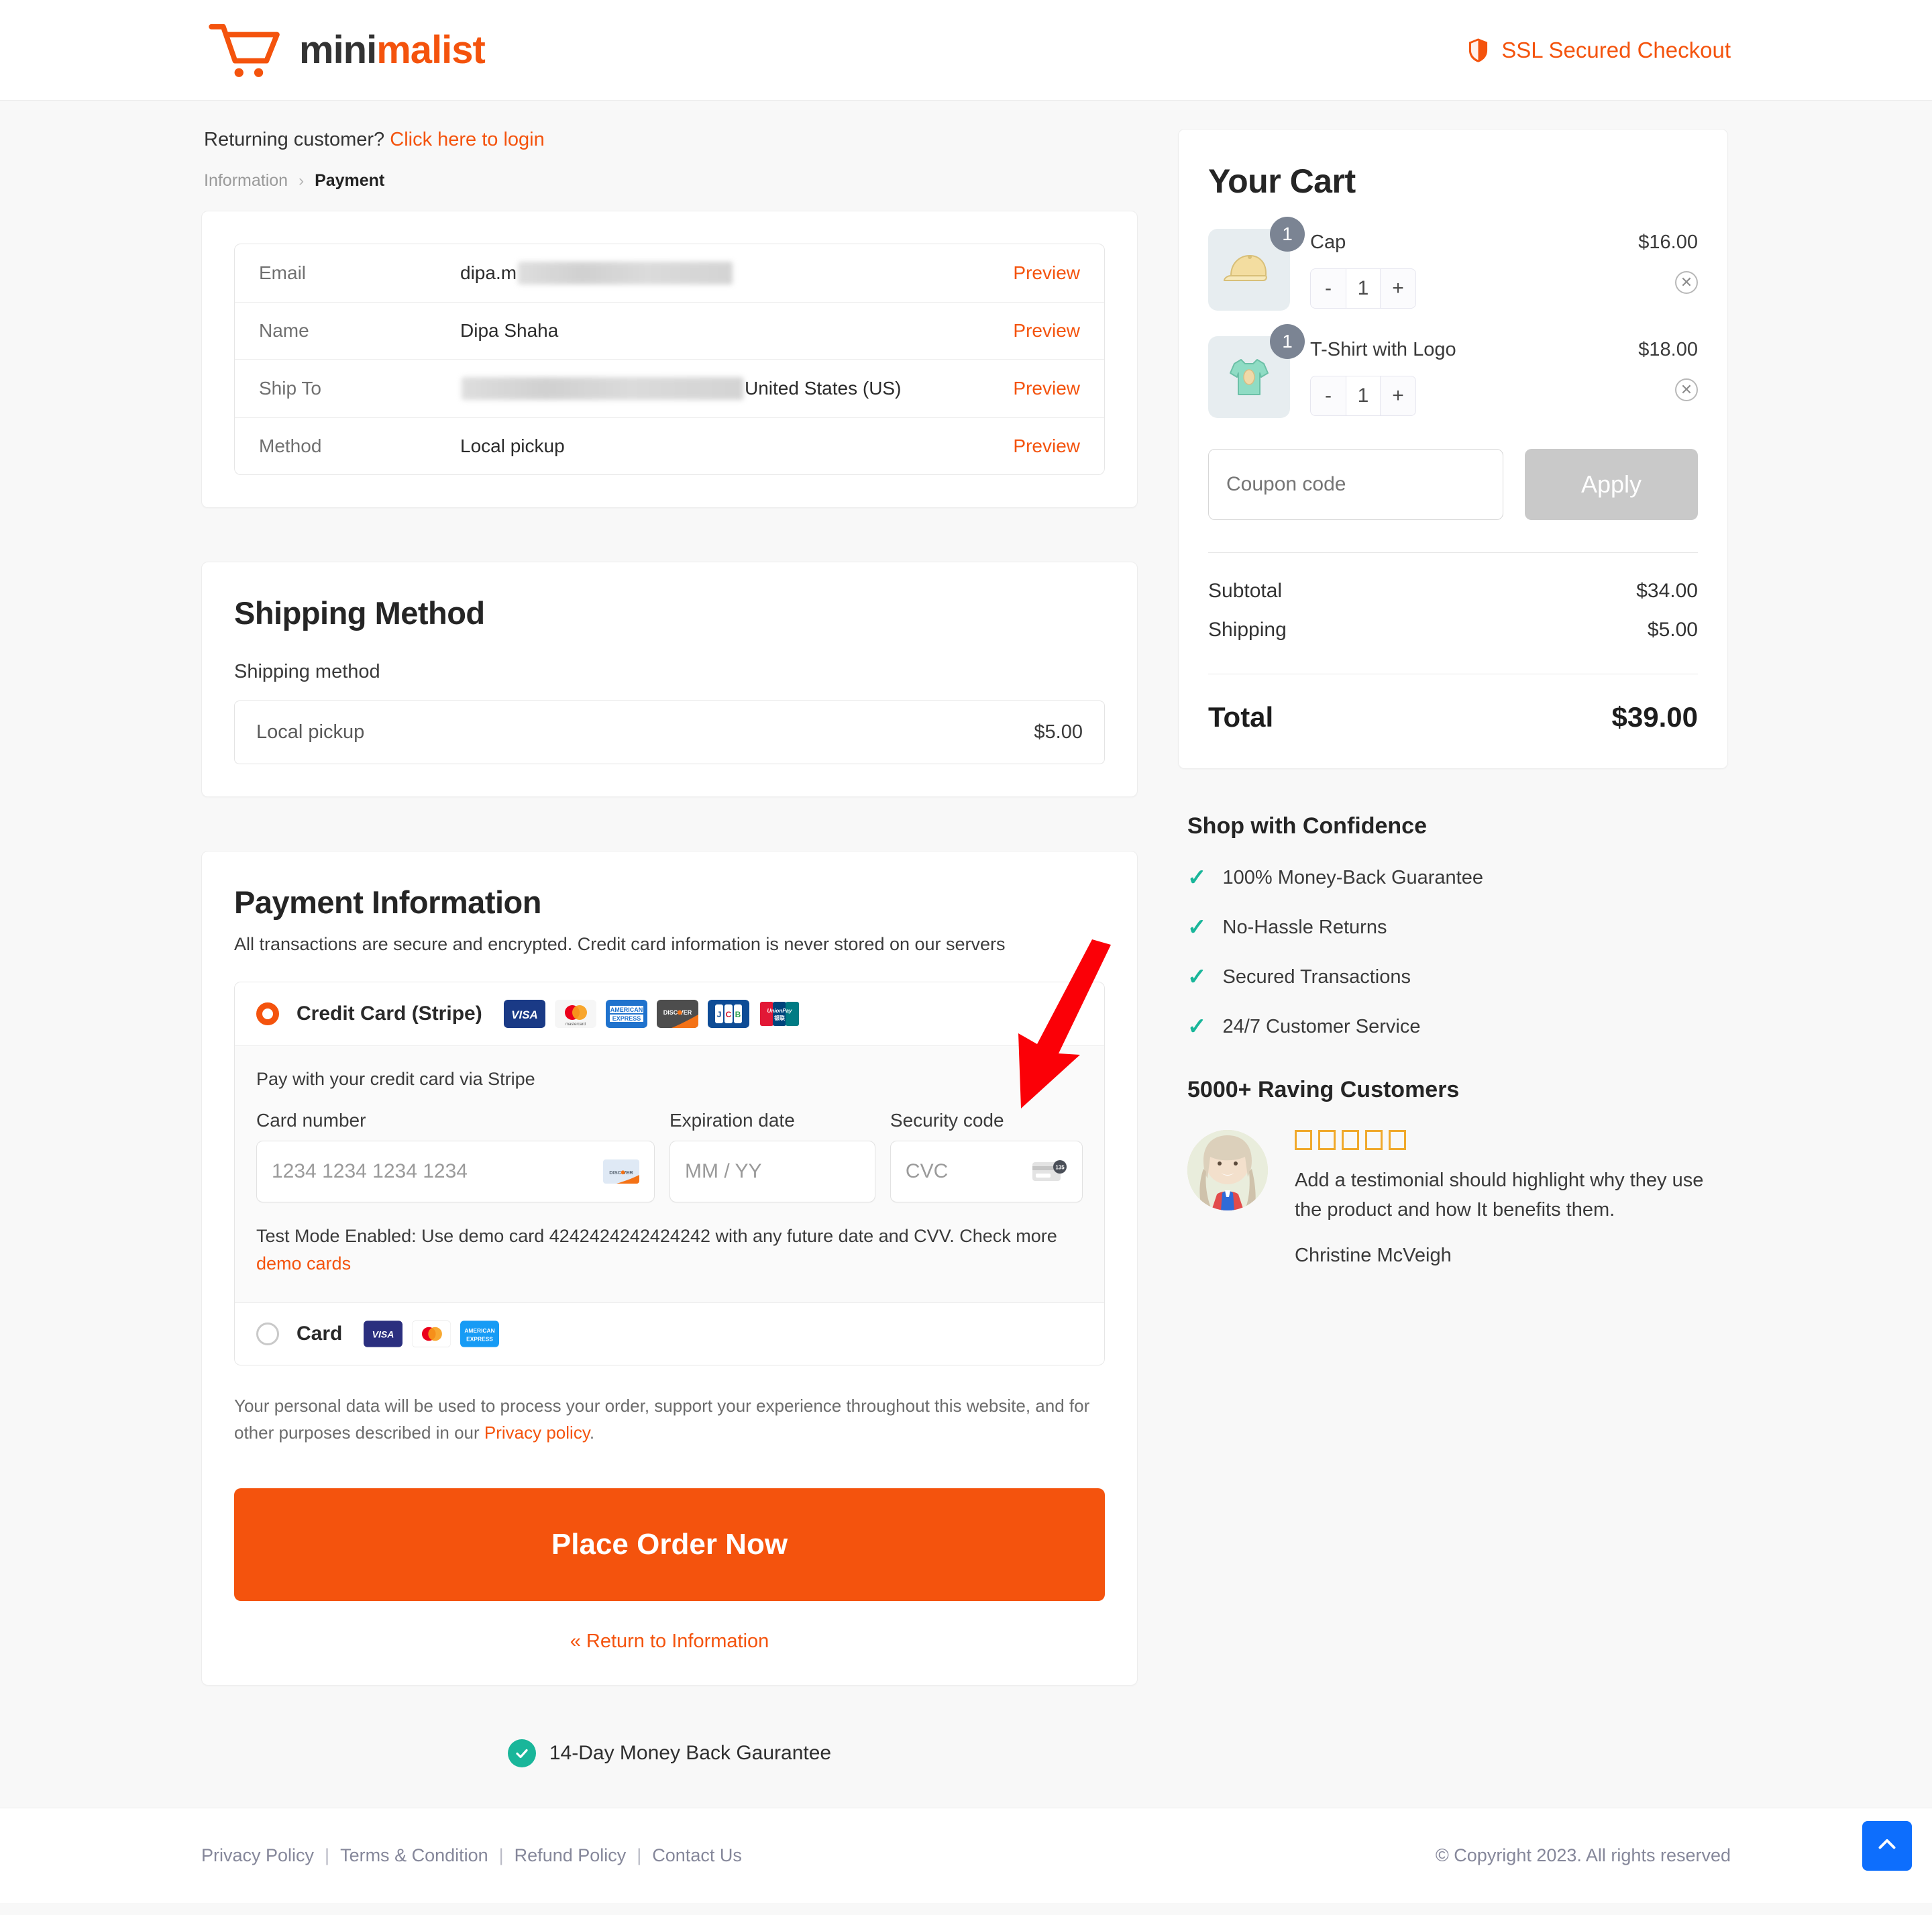  Describe the element at coordinates (575, 1014) in the screenshot. I see `mastercard-icon: mastercard` at that location.